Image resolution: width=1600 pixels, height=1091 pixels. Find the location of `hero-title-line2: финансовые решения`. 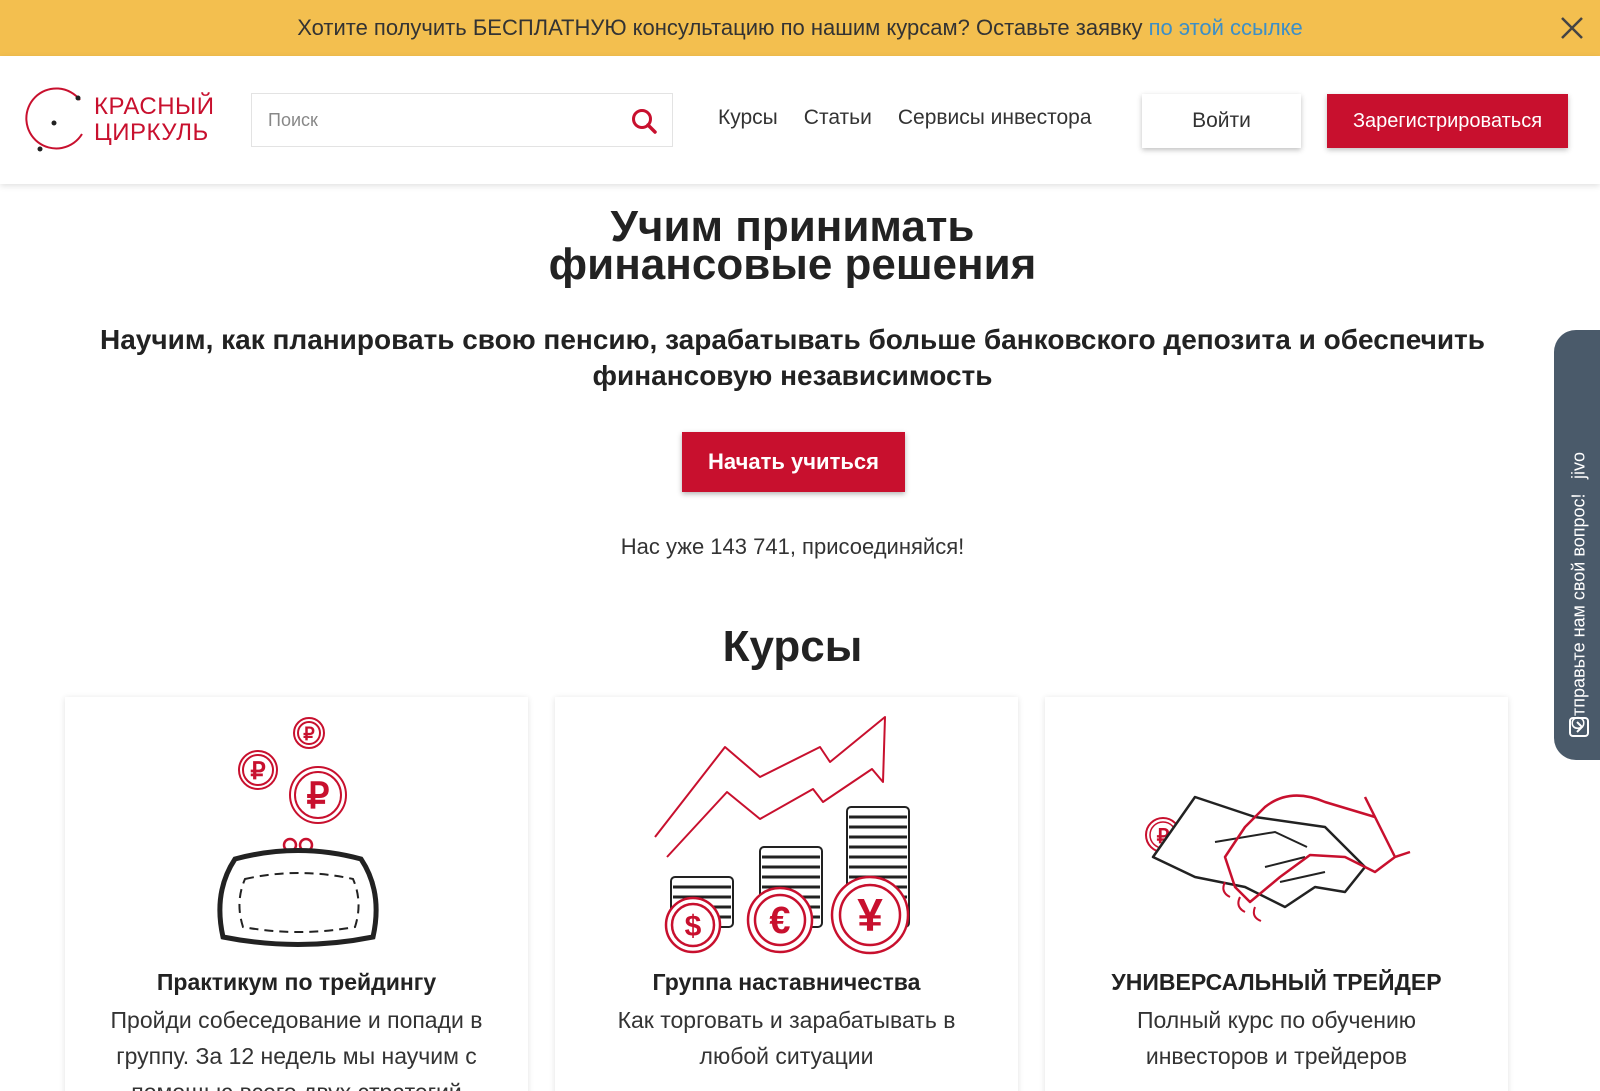

hero-title-line2: финансовые решения is located at coordinates (792, 264).